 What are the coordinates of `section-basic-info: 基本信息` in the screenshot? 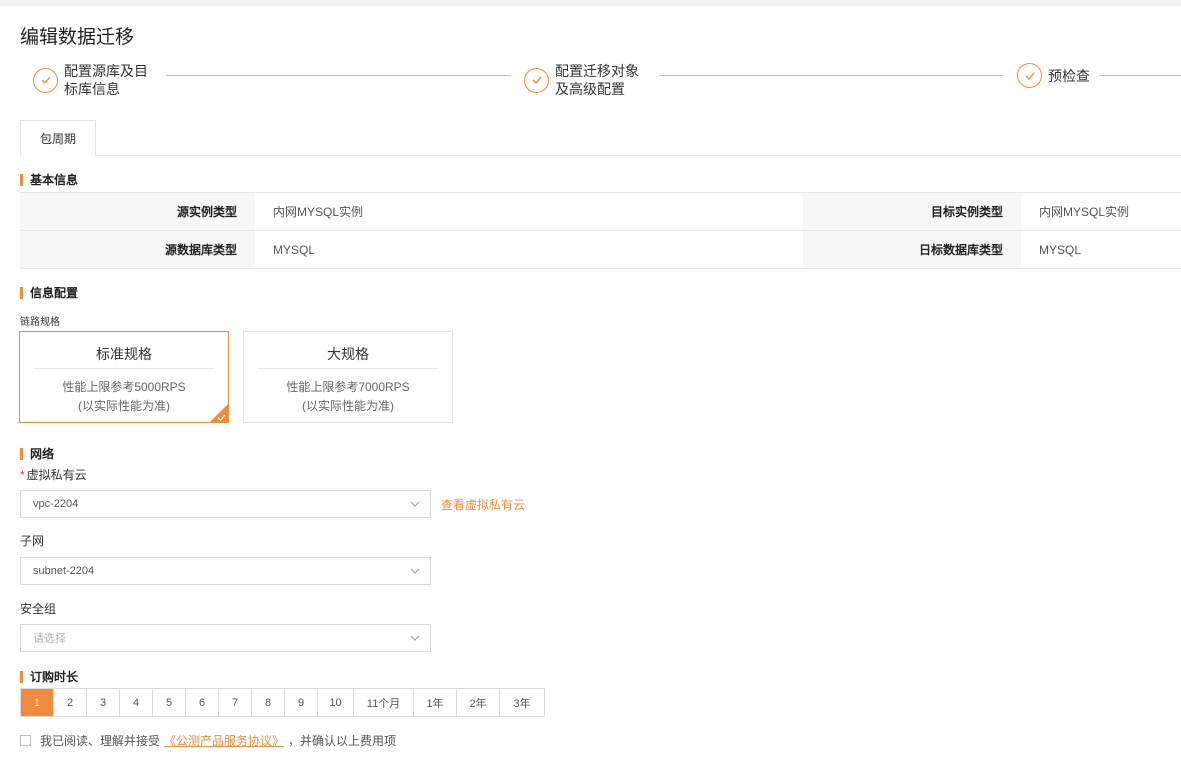 It's located at (49, 179).